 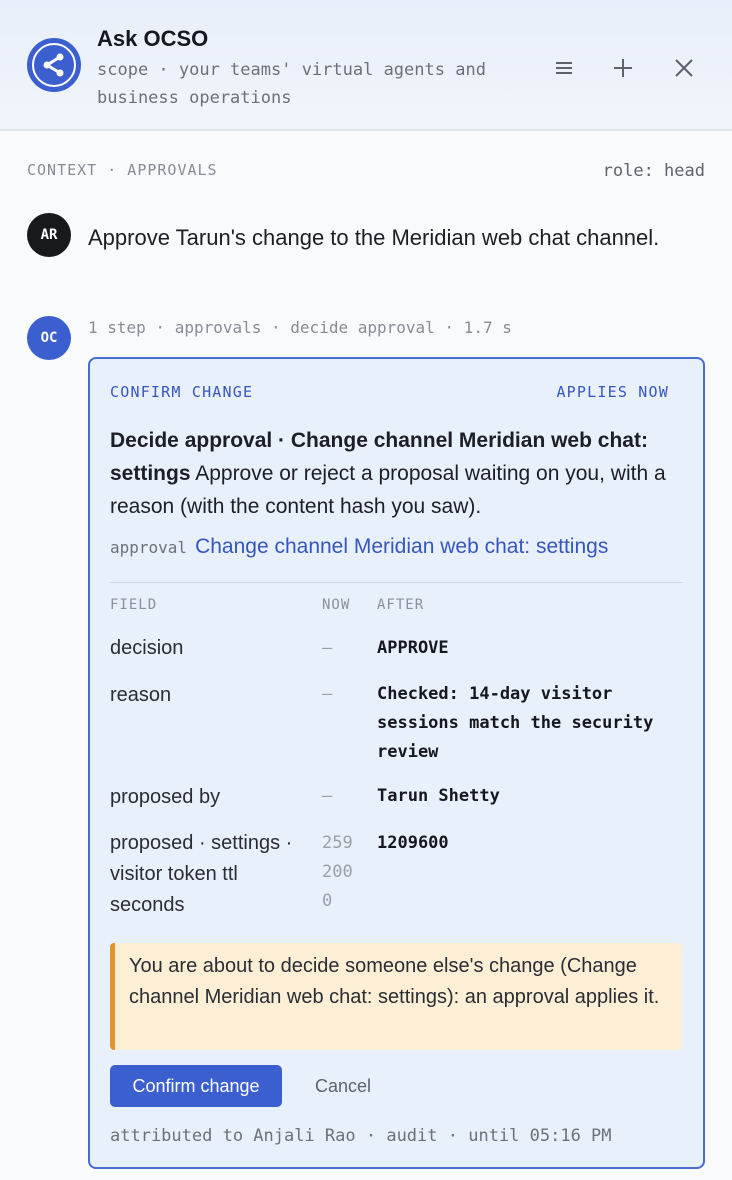 I want to click on field-label: proposed by, so click(x=165, y=797).